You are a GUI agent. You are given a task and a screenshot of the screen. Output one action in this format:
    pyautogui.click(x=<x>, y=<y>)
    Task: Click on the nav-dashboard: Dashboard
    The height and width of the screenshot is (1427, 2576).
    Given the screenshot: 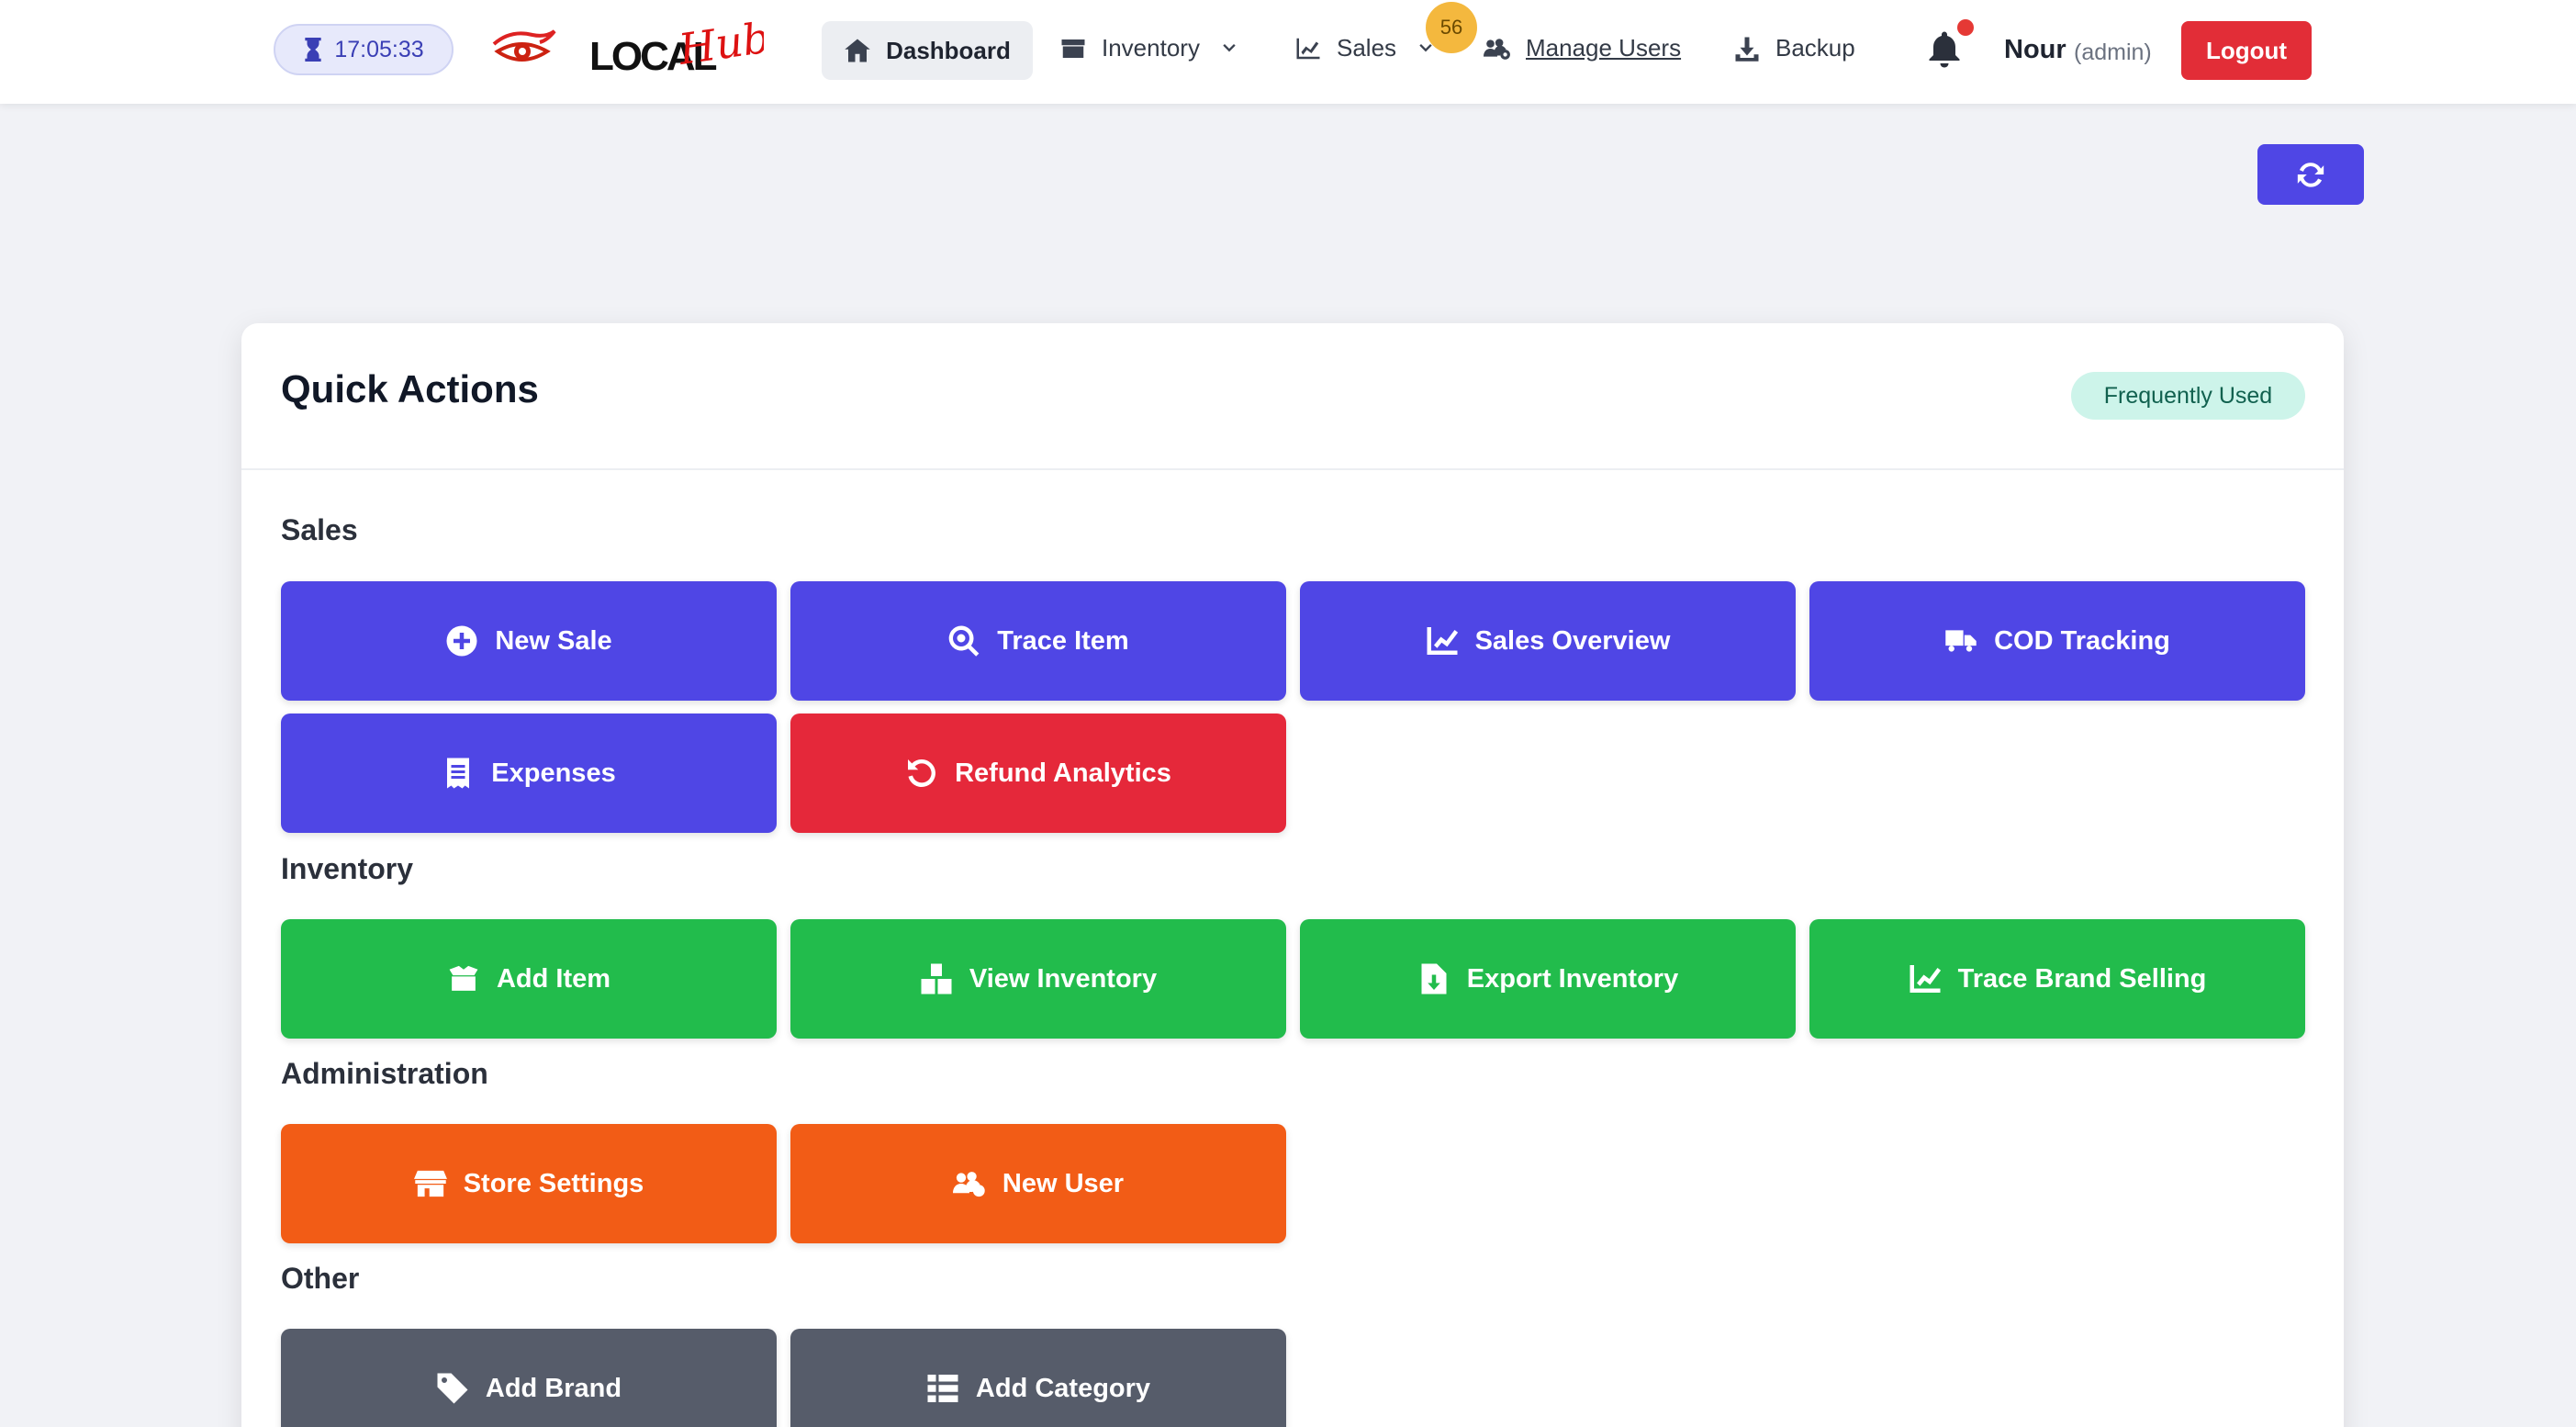 What is the action you would take?
    pyautogui.click(x=927, y=50)
    